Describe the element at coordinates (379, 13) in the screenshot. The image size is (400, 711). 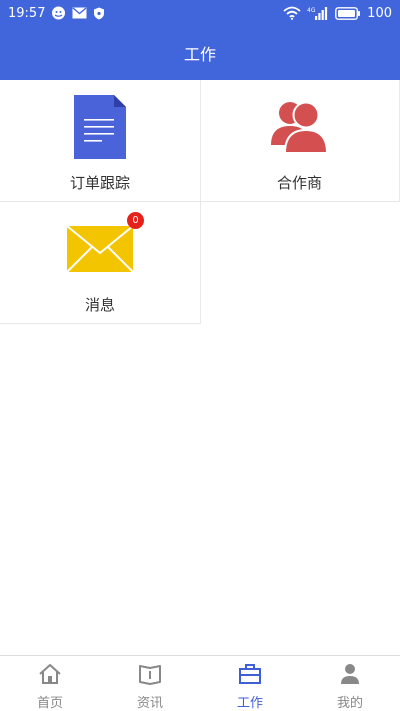
I see `battery-level: 100` at that location.